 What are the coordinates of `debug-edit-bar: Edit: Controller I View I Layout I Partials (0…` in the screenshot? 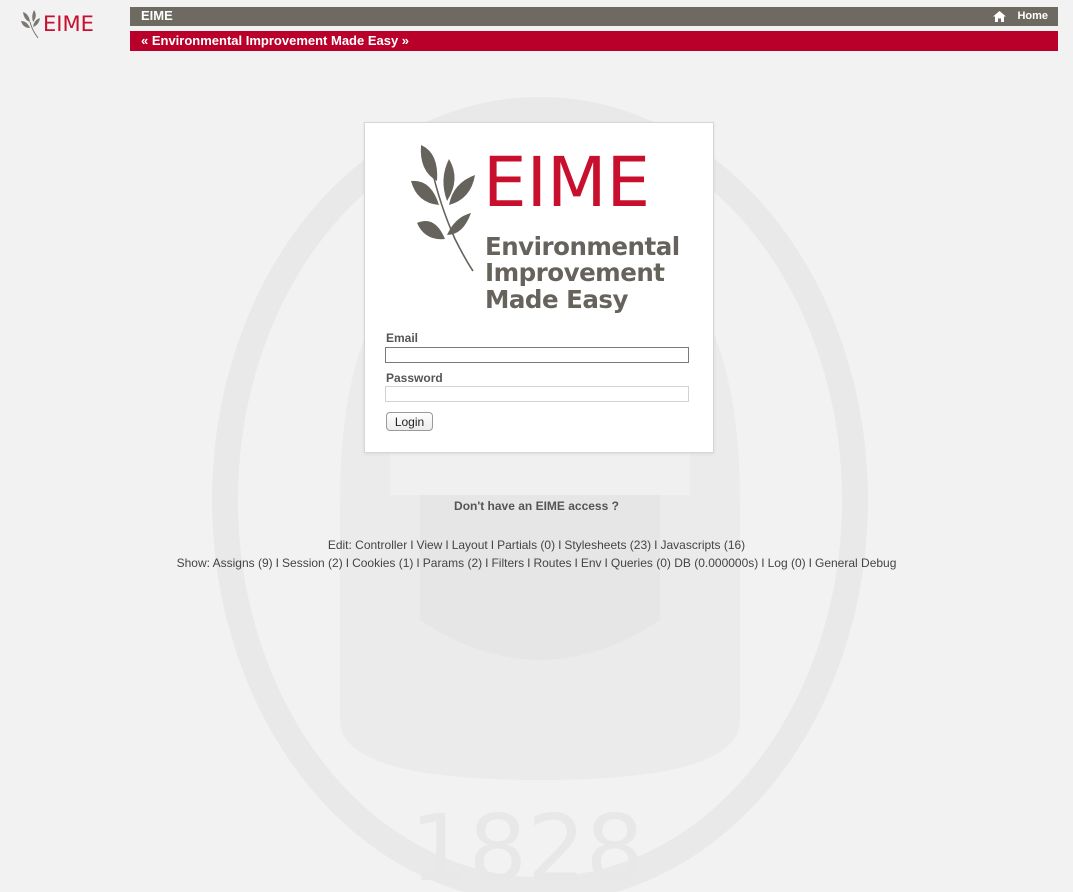 It's located at (536, 545).